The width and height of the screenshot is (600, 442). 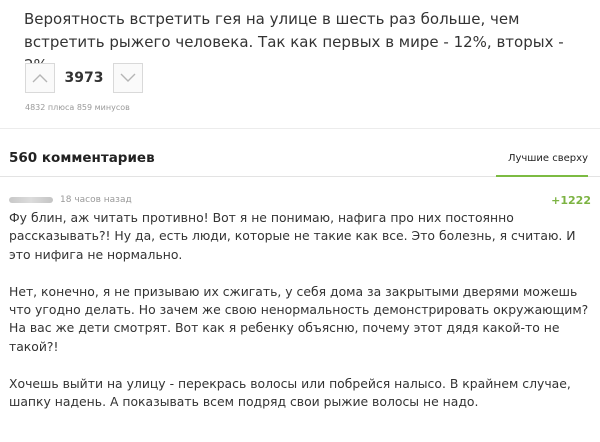 What do you see at coordinates (548, 158) in the screenshot?
I see `sort-best-first-link: Лучшие сверху` at bounding box center [548, 158].